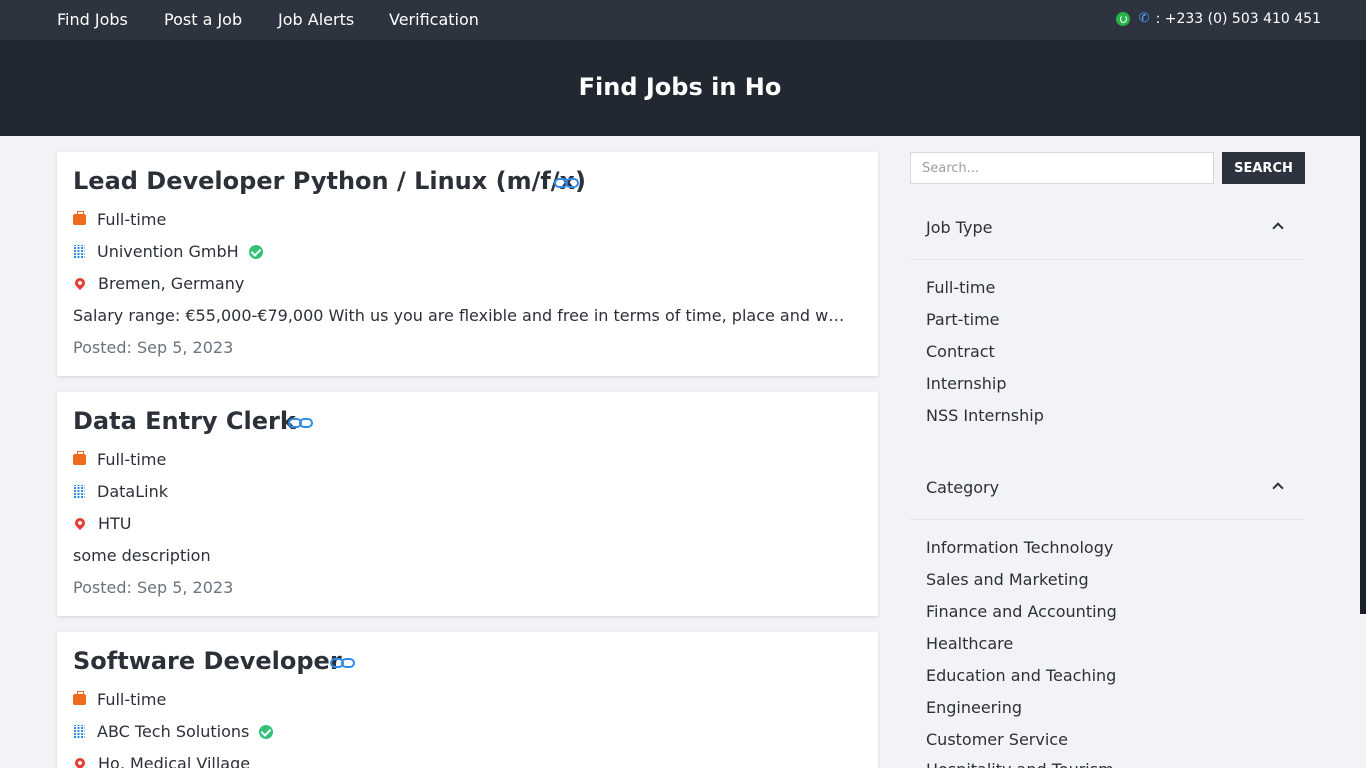  What do you see at coordinates (203, 19) in the screenshot?
I see `nav-post-a-job: Post a Job` at bounding box center [203, 19].